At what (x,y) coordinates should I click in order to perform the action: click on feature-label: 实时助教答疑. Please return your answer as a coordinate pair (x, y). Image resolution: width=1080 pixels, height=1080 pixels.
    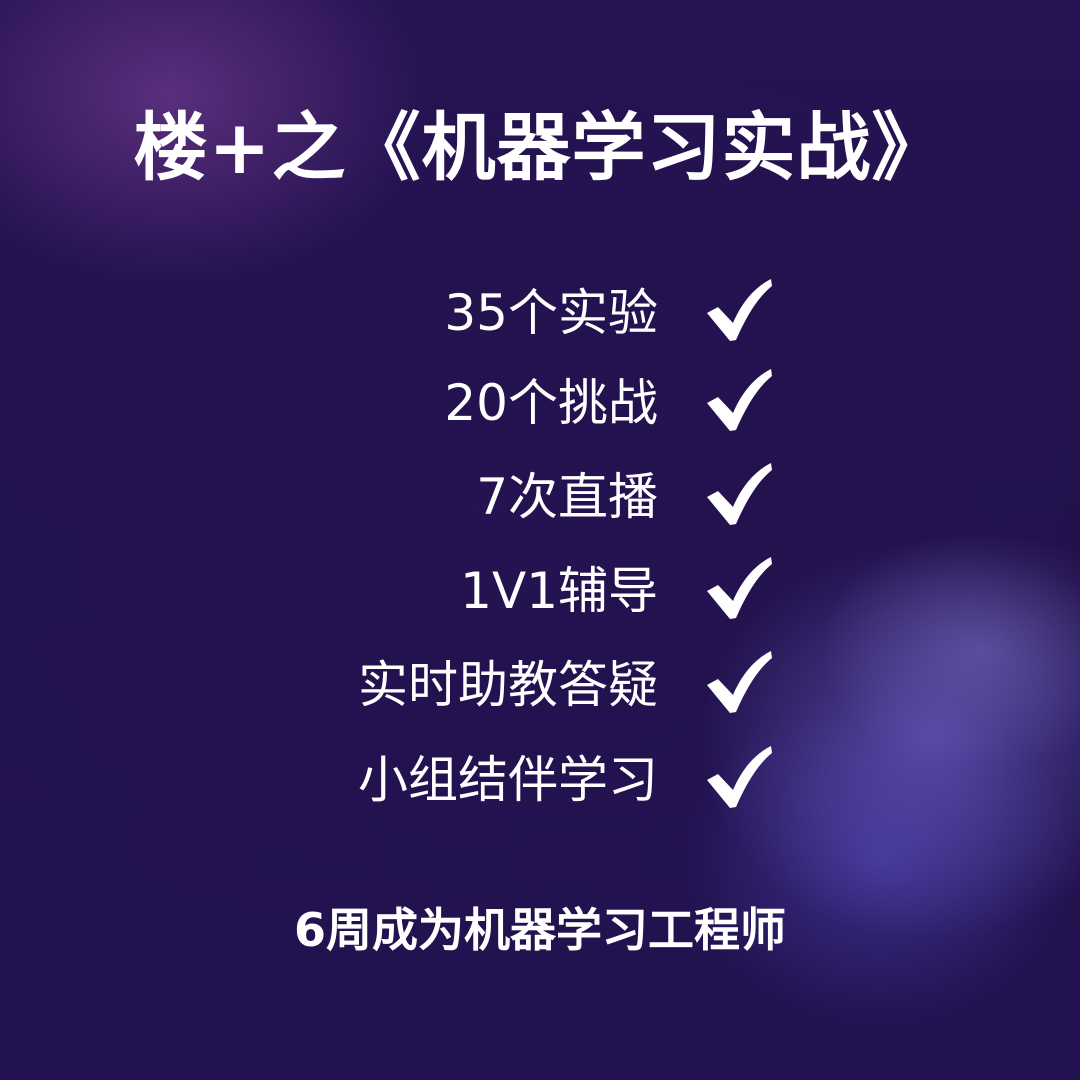
    Looking at the image, I should click on (508, 685).